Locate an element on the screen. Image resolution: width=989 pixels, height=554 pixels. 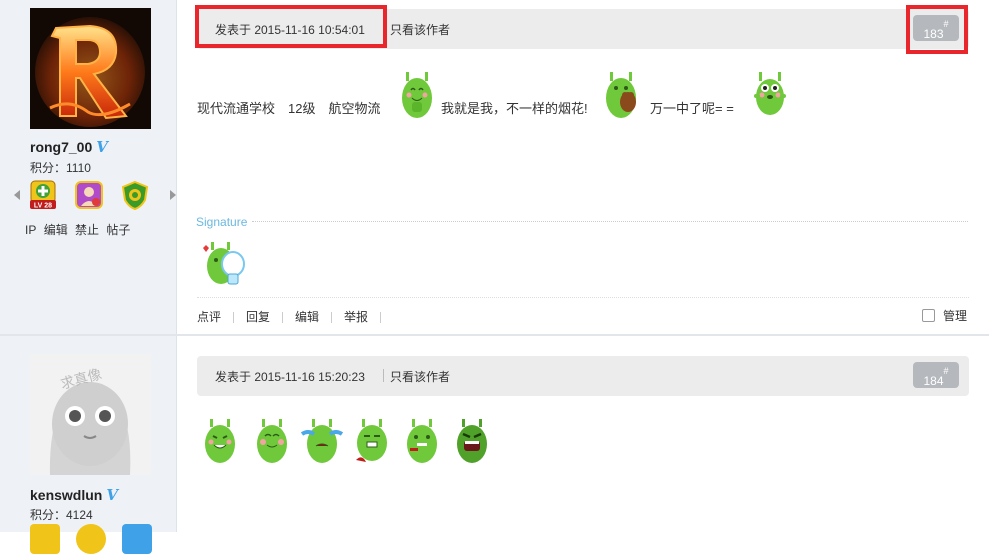
medal-carousel is located at coordinates (99, 539).